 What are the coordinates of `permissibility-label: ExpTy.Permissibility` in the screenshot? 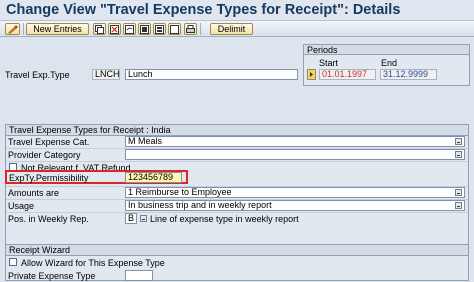 It's located at (49, 178).